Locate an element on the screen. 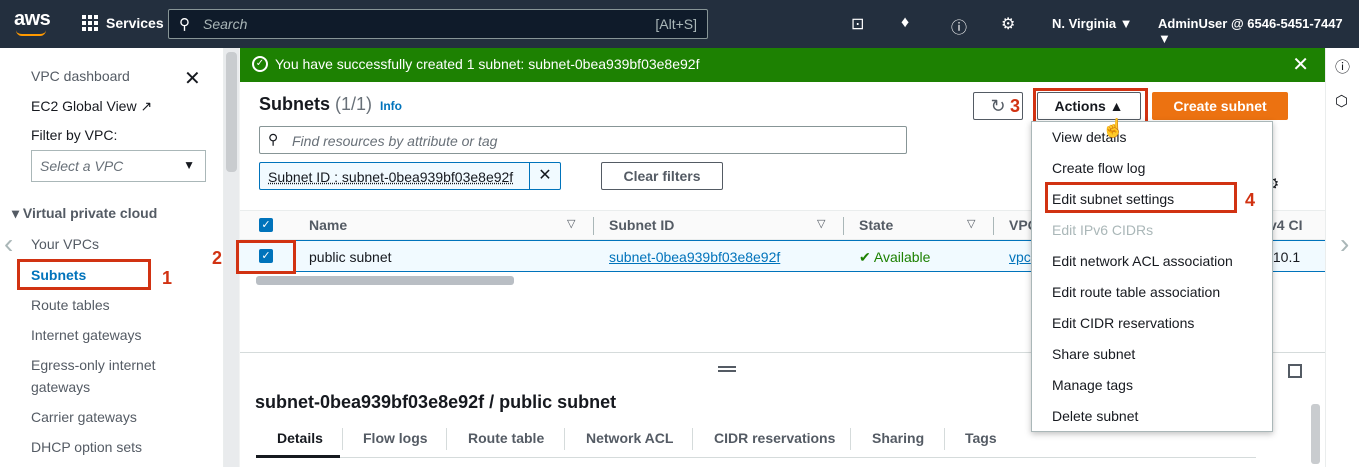 The image size is (1359, 467). find-resources-input: ⚲ Find resources by attribute or tag is located at coordinates (583, 140).